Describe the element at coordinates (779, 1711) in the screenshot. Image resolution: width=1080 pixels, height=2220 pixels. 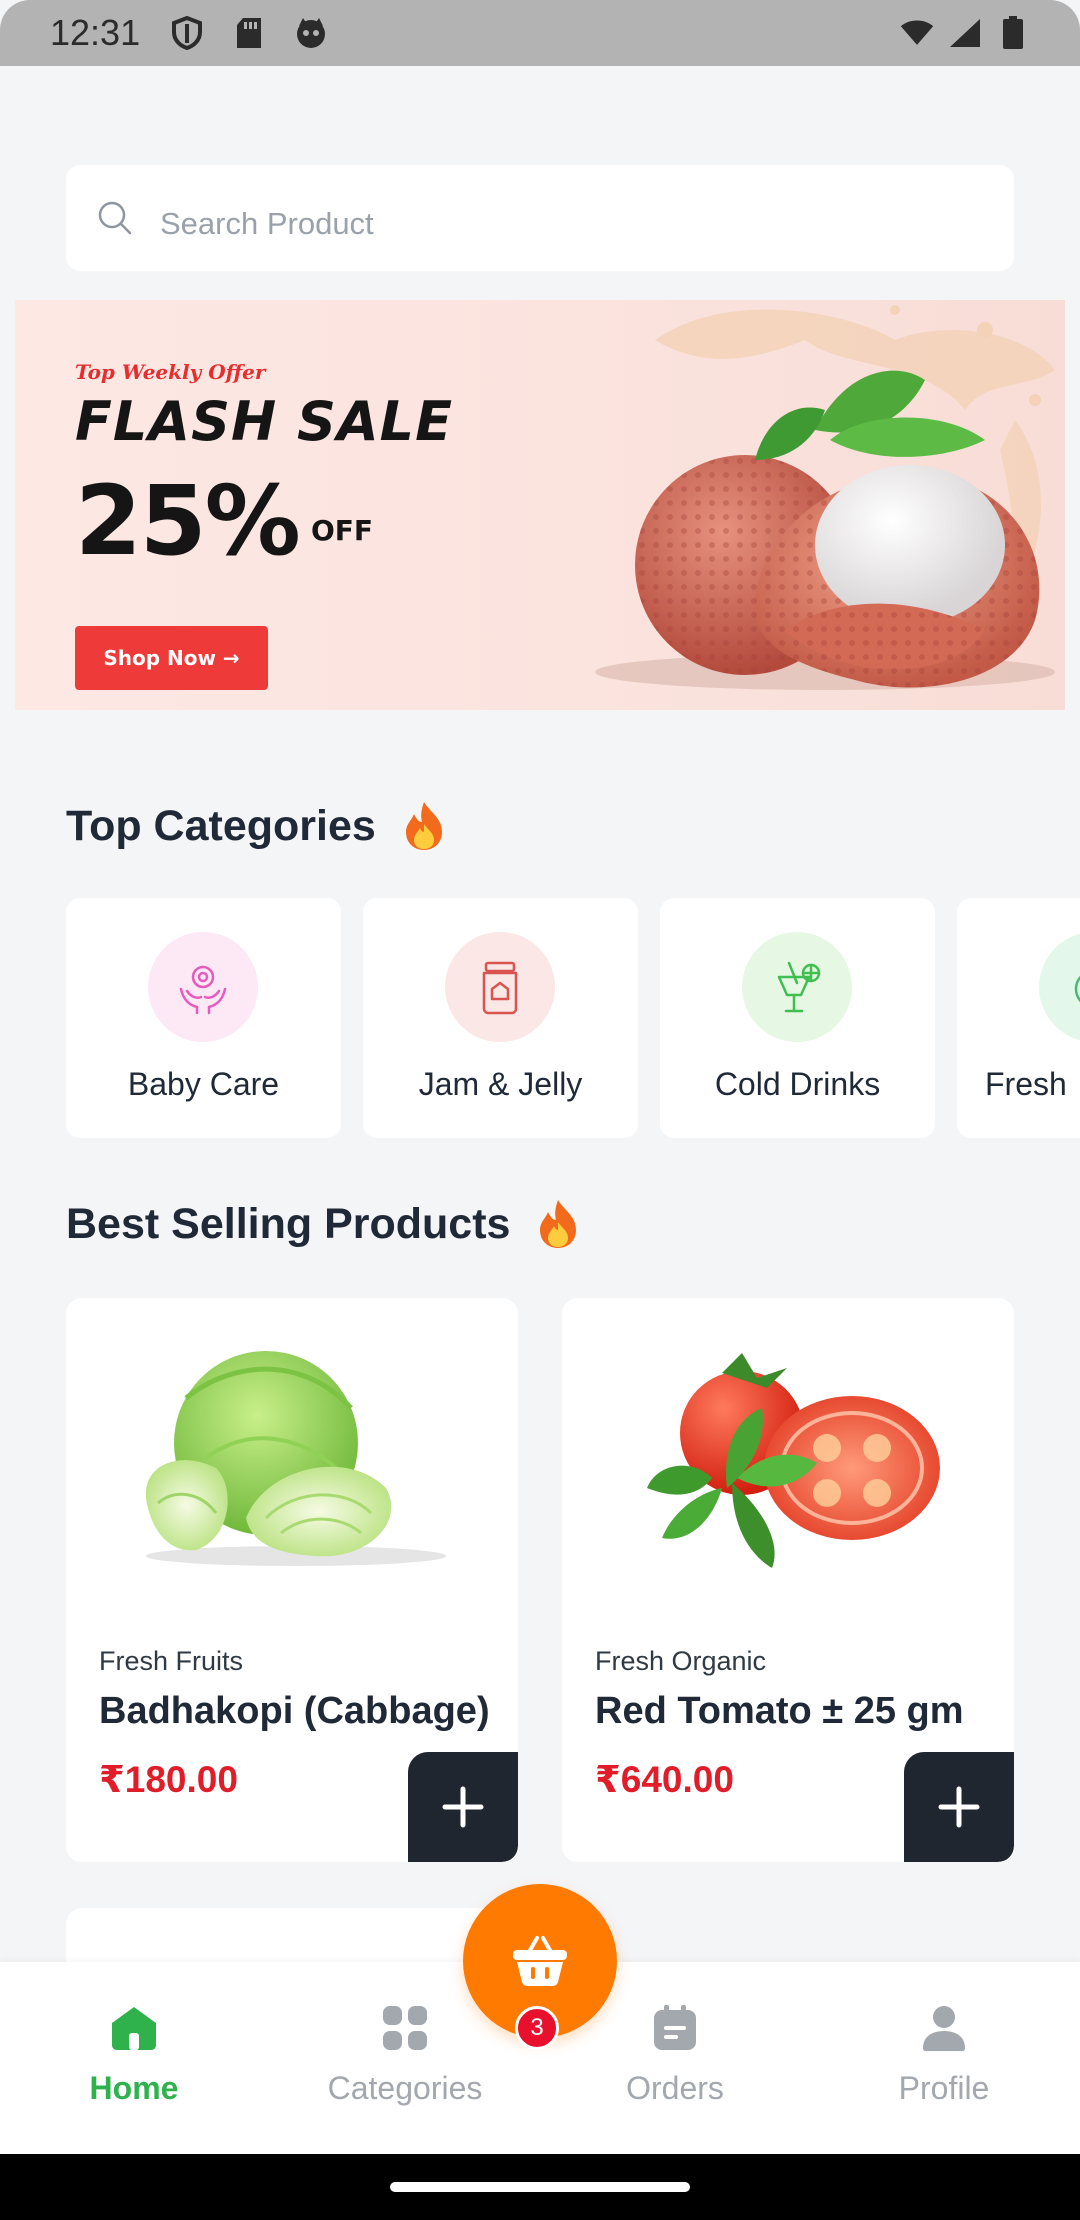
I see `product-name: Red Tomato ± 25 gm` at that location.